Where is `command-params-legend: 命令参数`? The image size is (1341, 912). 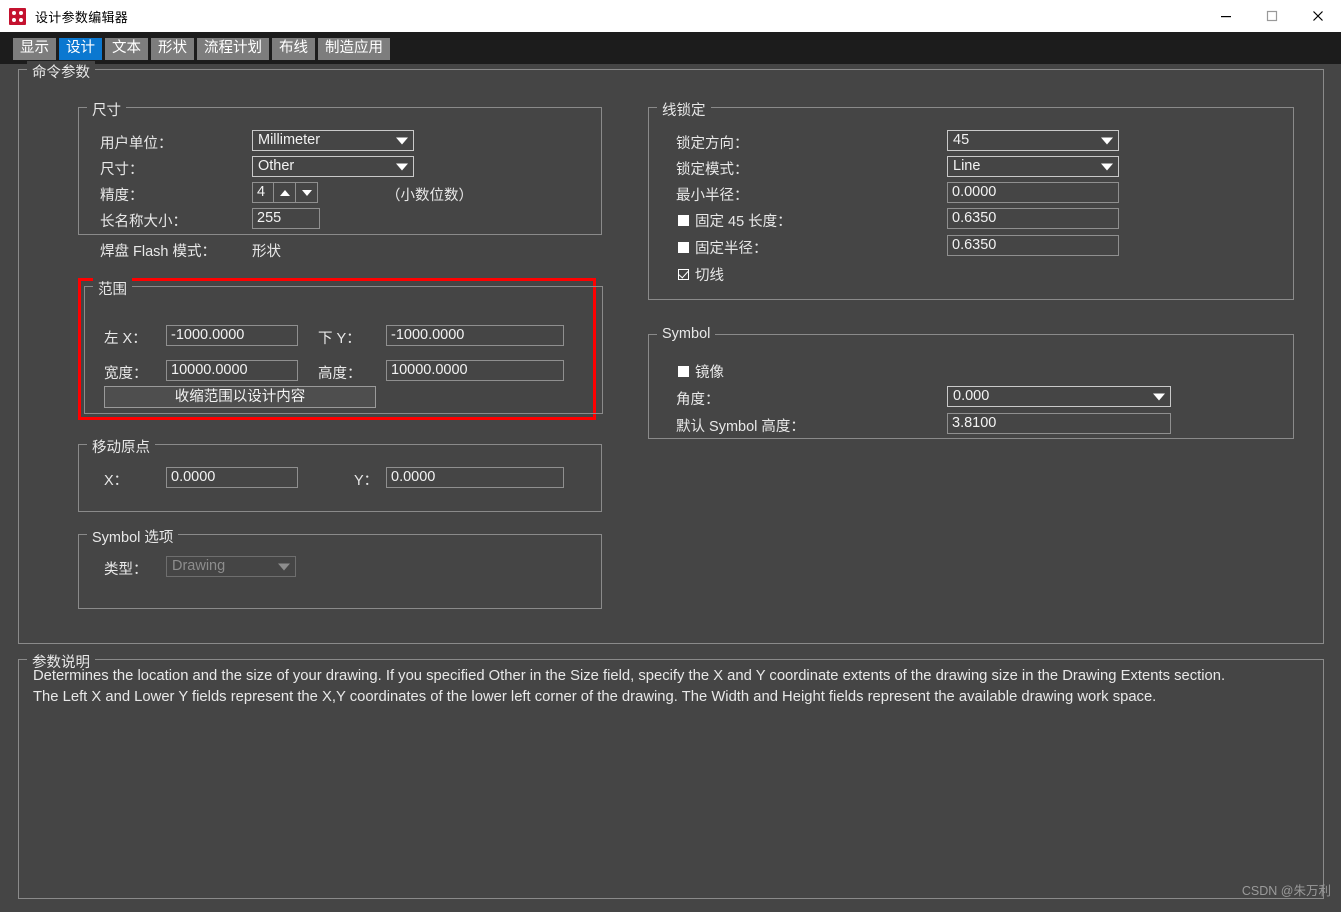
command-params-legend: 命令参数 is located at coordinates (61, 71).